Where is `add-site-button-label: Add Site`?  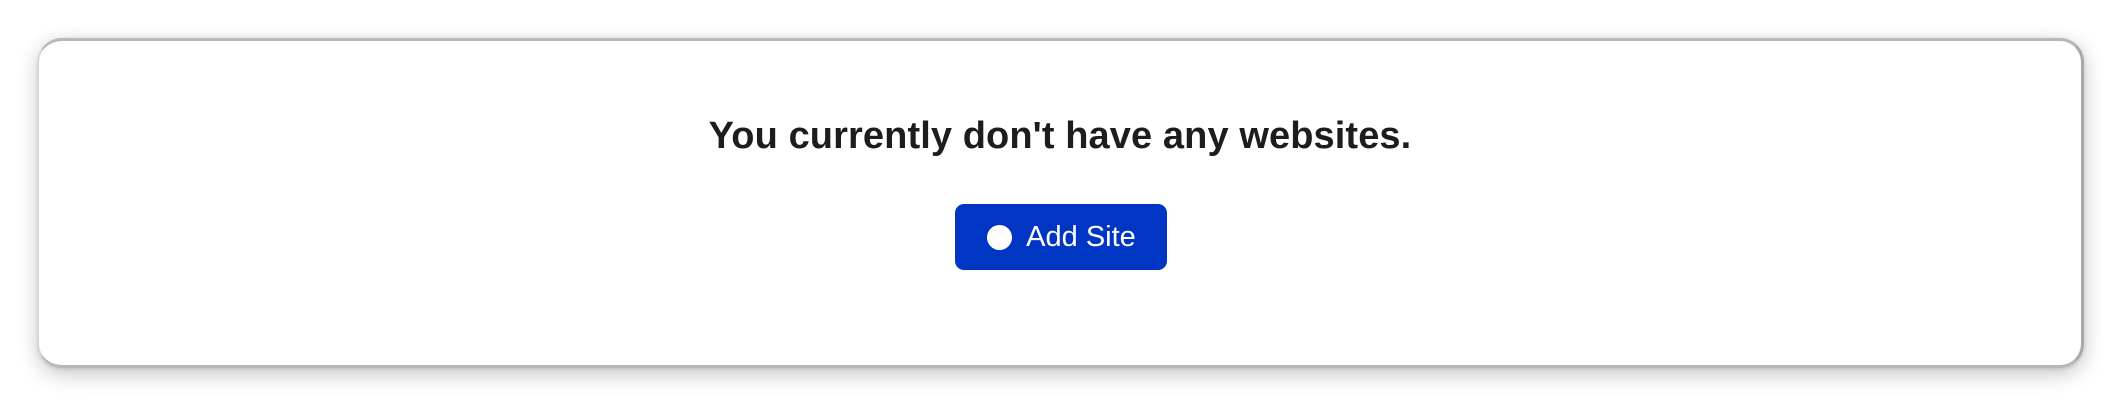 add-site-button-label: Add Site is located at coordinates (1081, 236).